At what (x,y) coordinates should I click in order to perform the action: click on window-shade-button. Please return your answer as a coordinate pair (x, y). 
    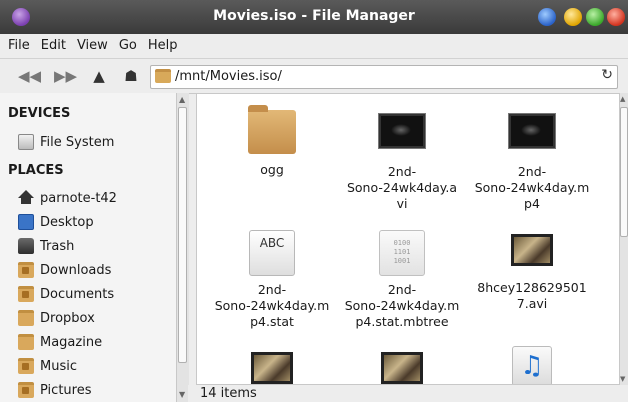
    Looking at the image, I should click on (547, 17).